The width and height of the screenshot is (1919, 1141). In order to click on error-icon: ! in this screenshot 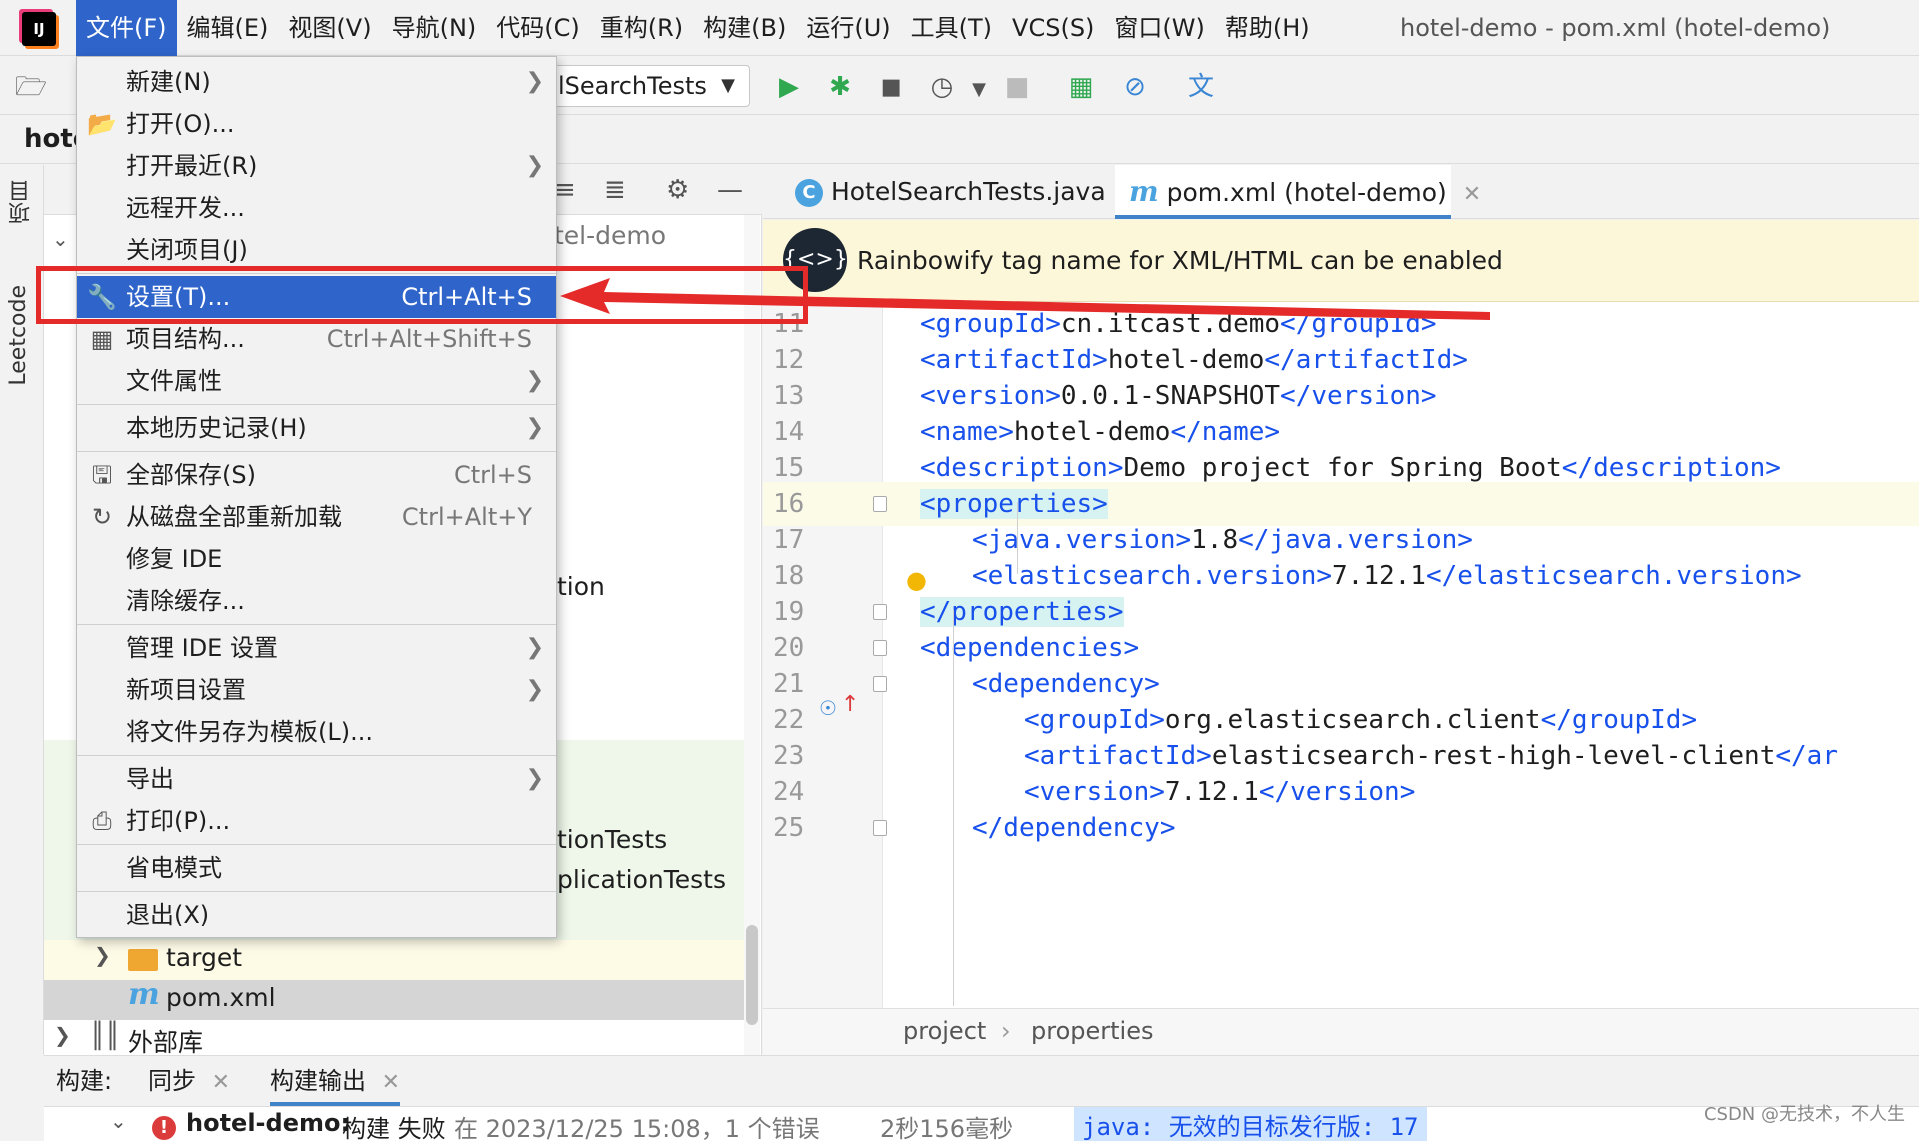, I will do `click(164, 1125)`.